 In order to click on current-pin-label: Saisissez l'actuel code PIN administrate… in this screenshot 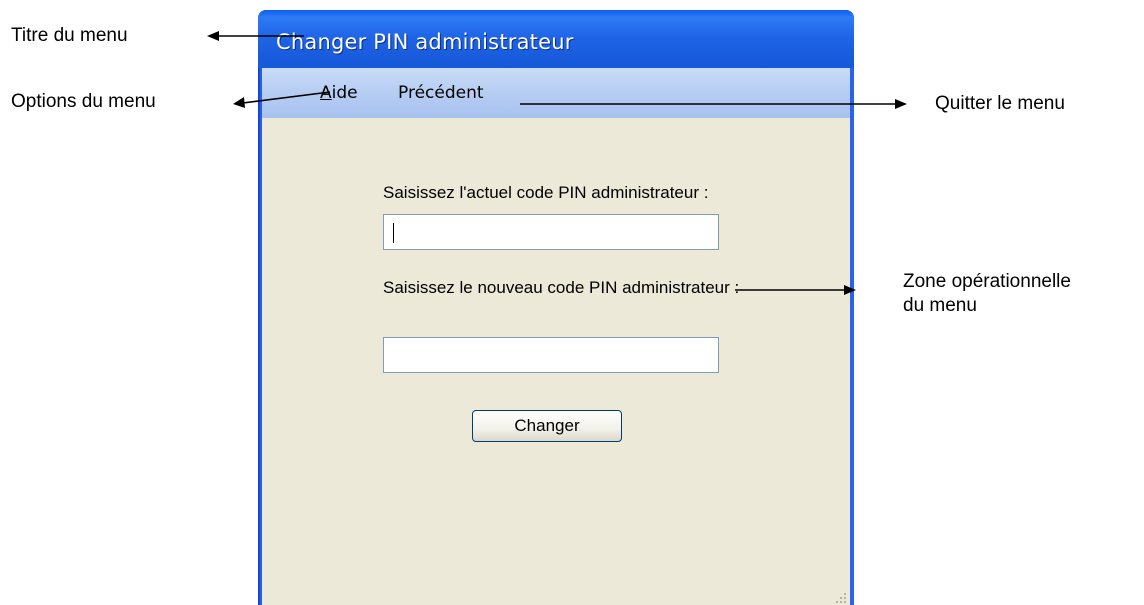, I will do `click(546, 192)`.